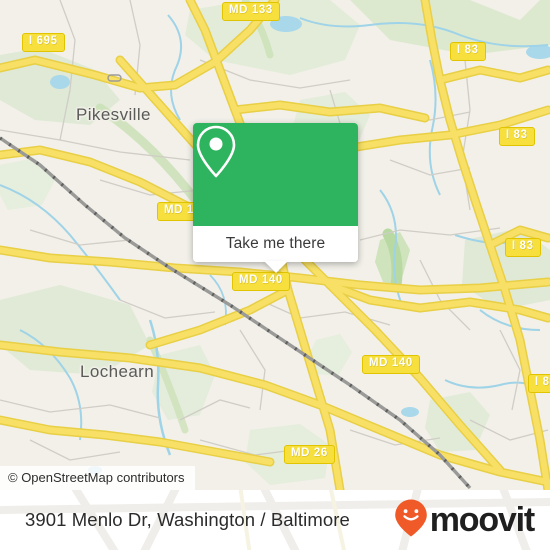 This screenshot has width=550, height=550. Describe the element at coordinates (391, 364) in the screenshot. I see `highway-shield-md-140-east: MD 140` at that location.